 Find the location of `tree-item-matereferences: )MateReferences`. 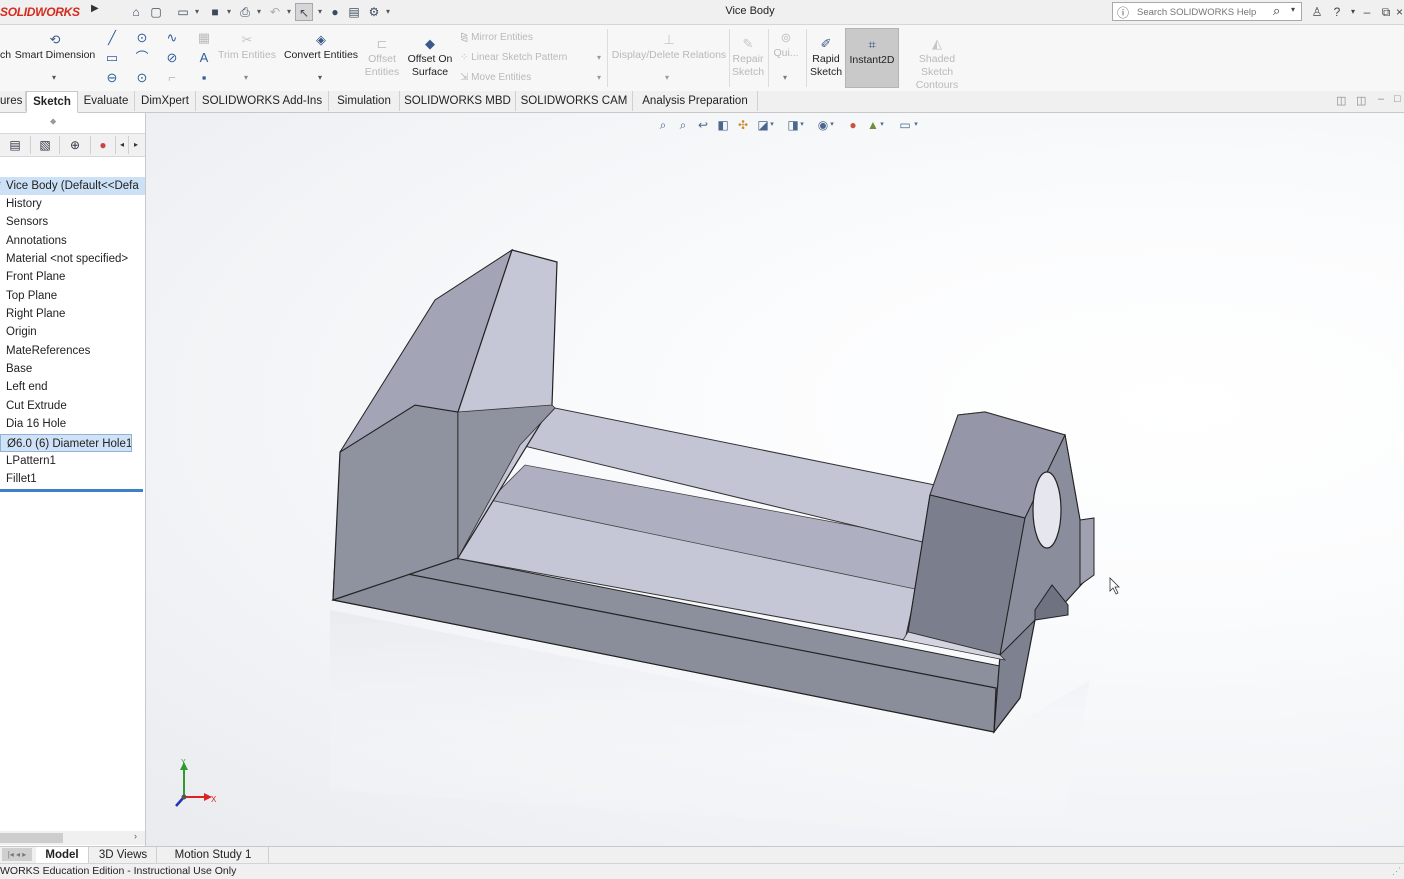

tree-item-matereferences: )MateReferences is located at coordinates (72, 351).